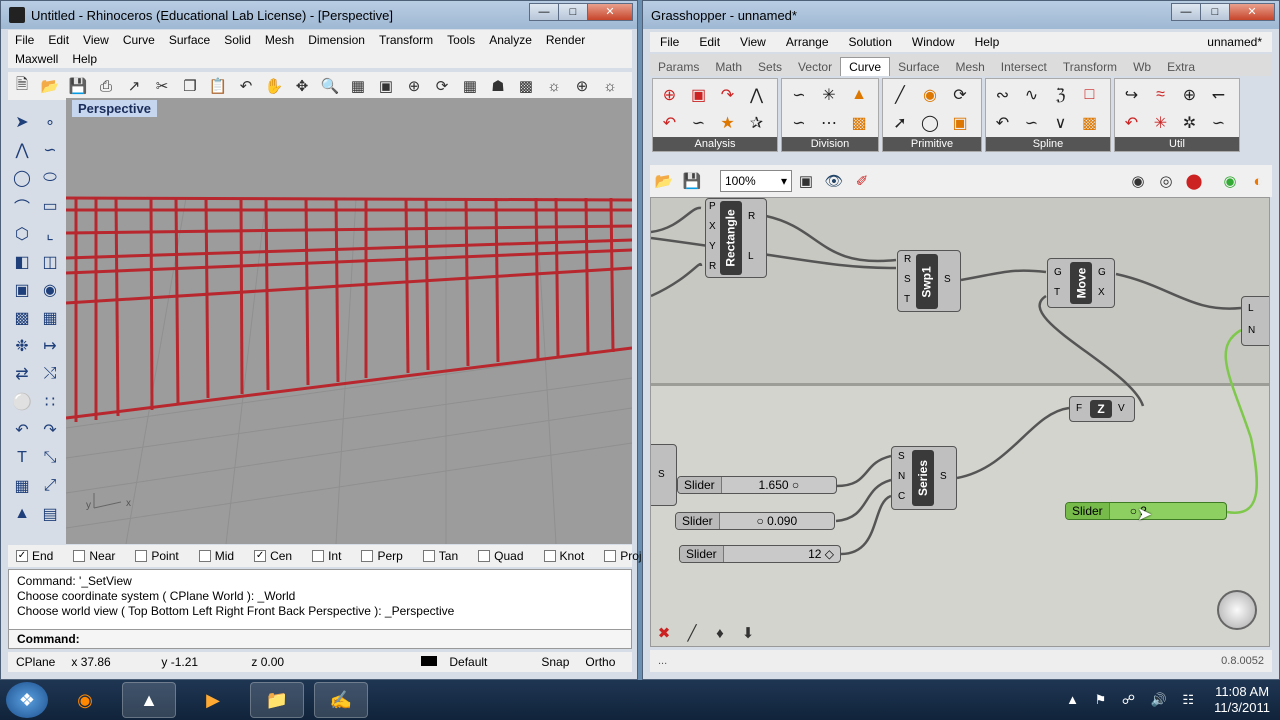 This screenshot has width=1280, height=720. Describe the element at coordinates (50, 346) in the screenshot. I see `dimension-icon: ↦` at that location.